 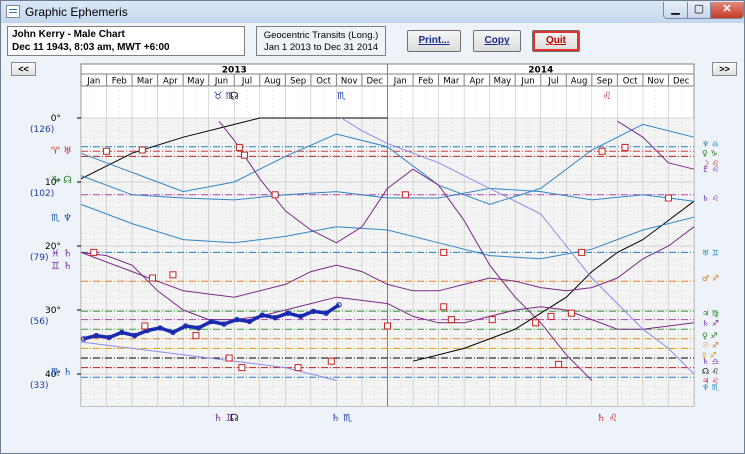 I want to click on y-tick-label: 0°, so click(x=56, y=119).